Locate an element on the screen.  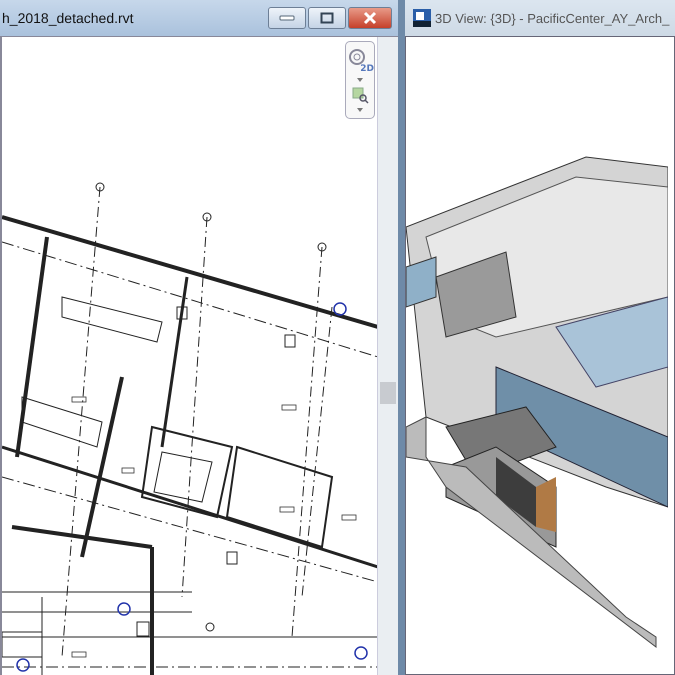
scrollbar-thumb is located at coordinates (388, 393).